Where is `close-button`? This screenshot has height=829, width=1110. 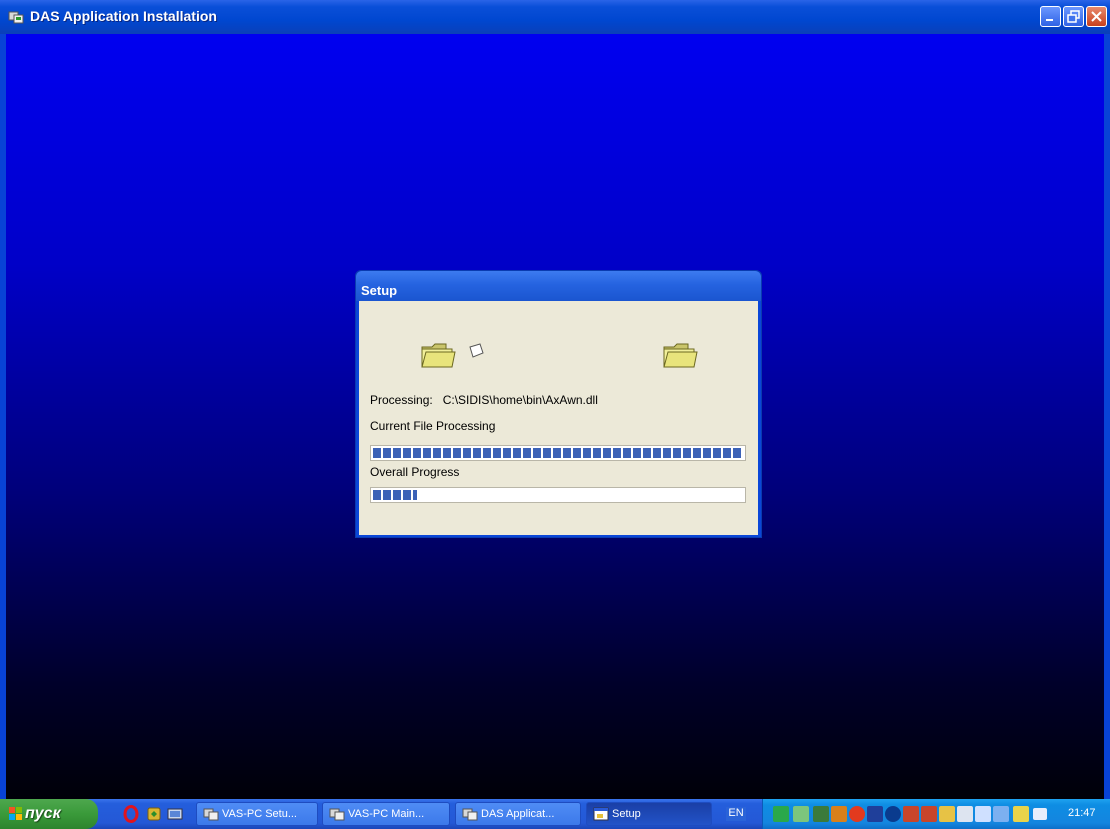 close-button is located at coordinates (1096, 16).